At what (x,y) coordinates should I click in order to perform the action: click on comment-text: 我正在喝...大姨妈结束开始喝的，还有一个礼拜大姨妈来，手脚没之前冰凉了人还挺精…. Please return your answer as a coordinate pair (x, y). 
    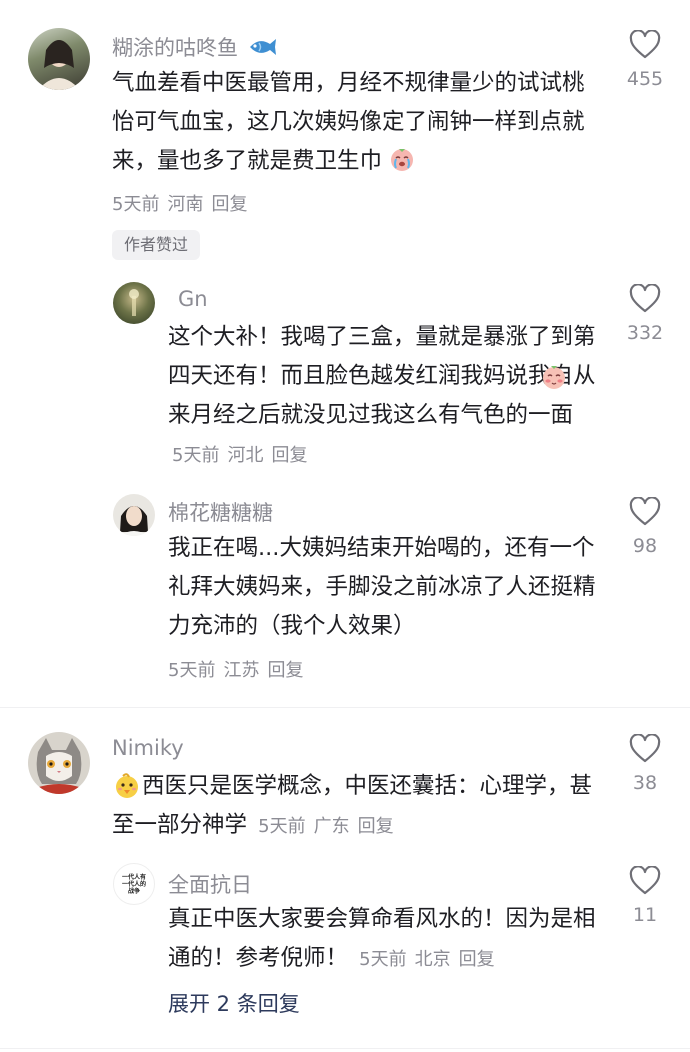
    Looking at the image, I should click on (382, 587).